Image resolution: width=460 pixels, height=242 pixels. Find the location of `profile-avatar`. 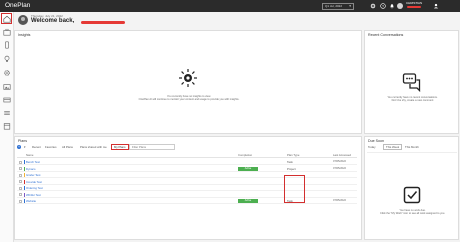

profile-avatar is located at coordinates (23, 20).